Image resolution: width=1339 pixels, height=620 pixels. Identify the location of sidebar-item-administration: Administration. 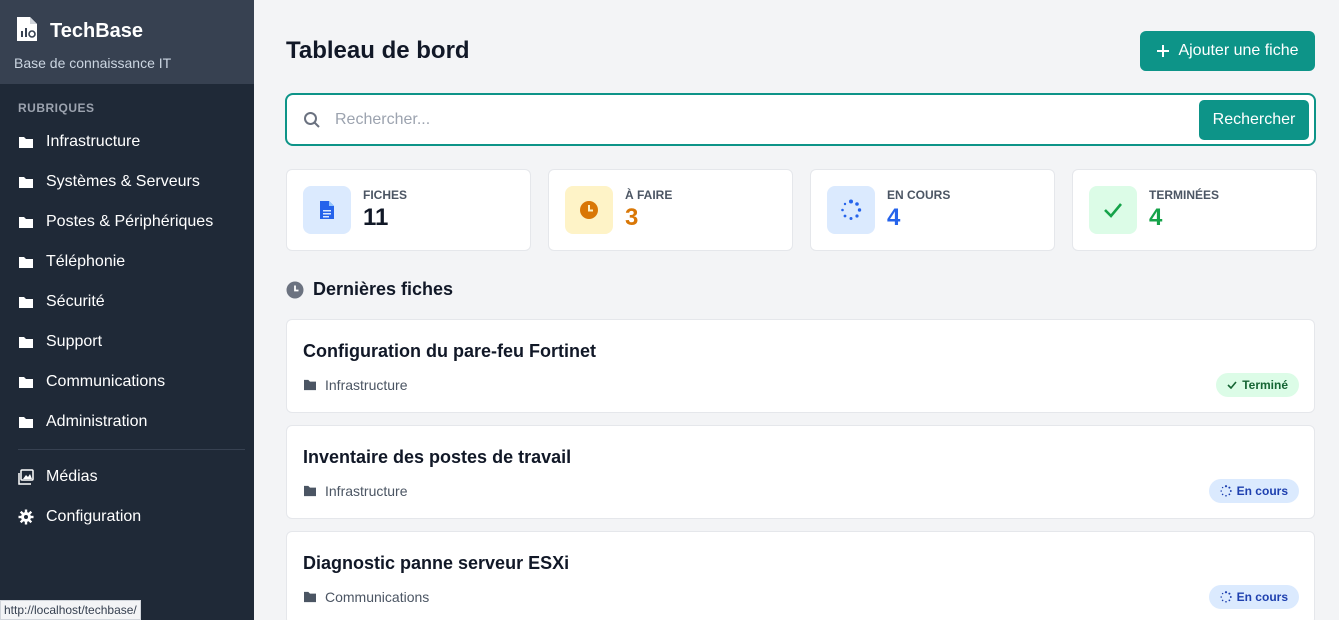
(127, 422).